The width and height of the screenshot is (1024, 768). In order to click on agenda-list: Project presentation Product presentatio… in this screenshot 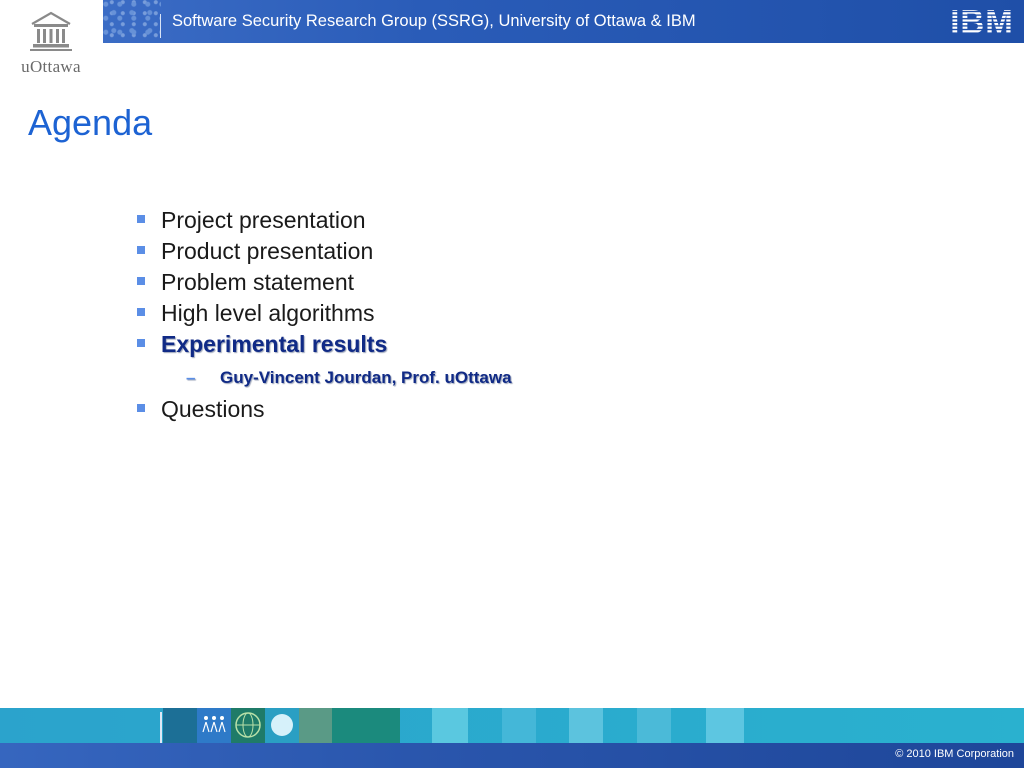, I will do `click(394, 316)`.